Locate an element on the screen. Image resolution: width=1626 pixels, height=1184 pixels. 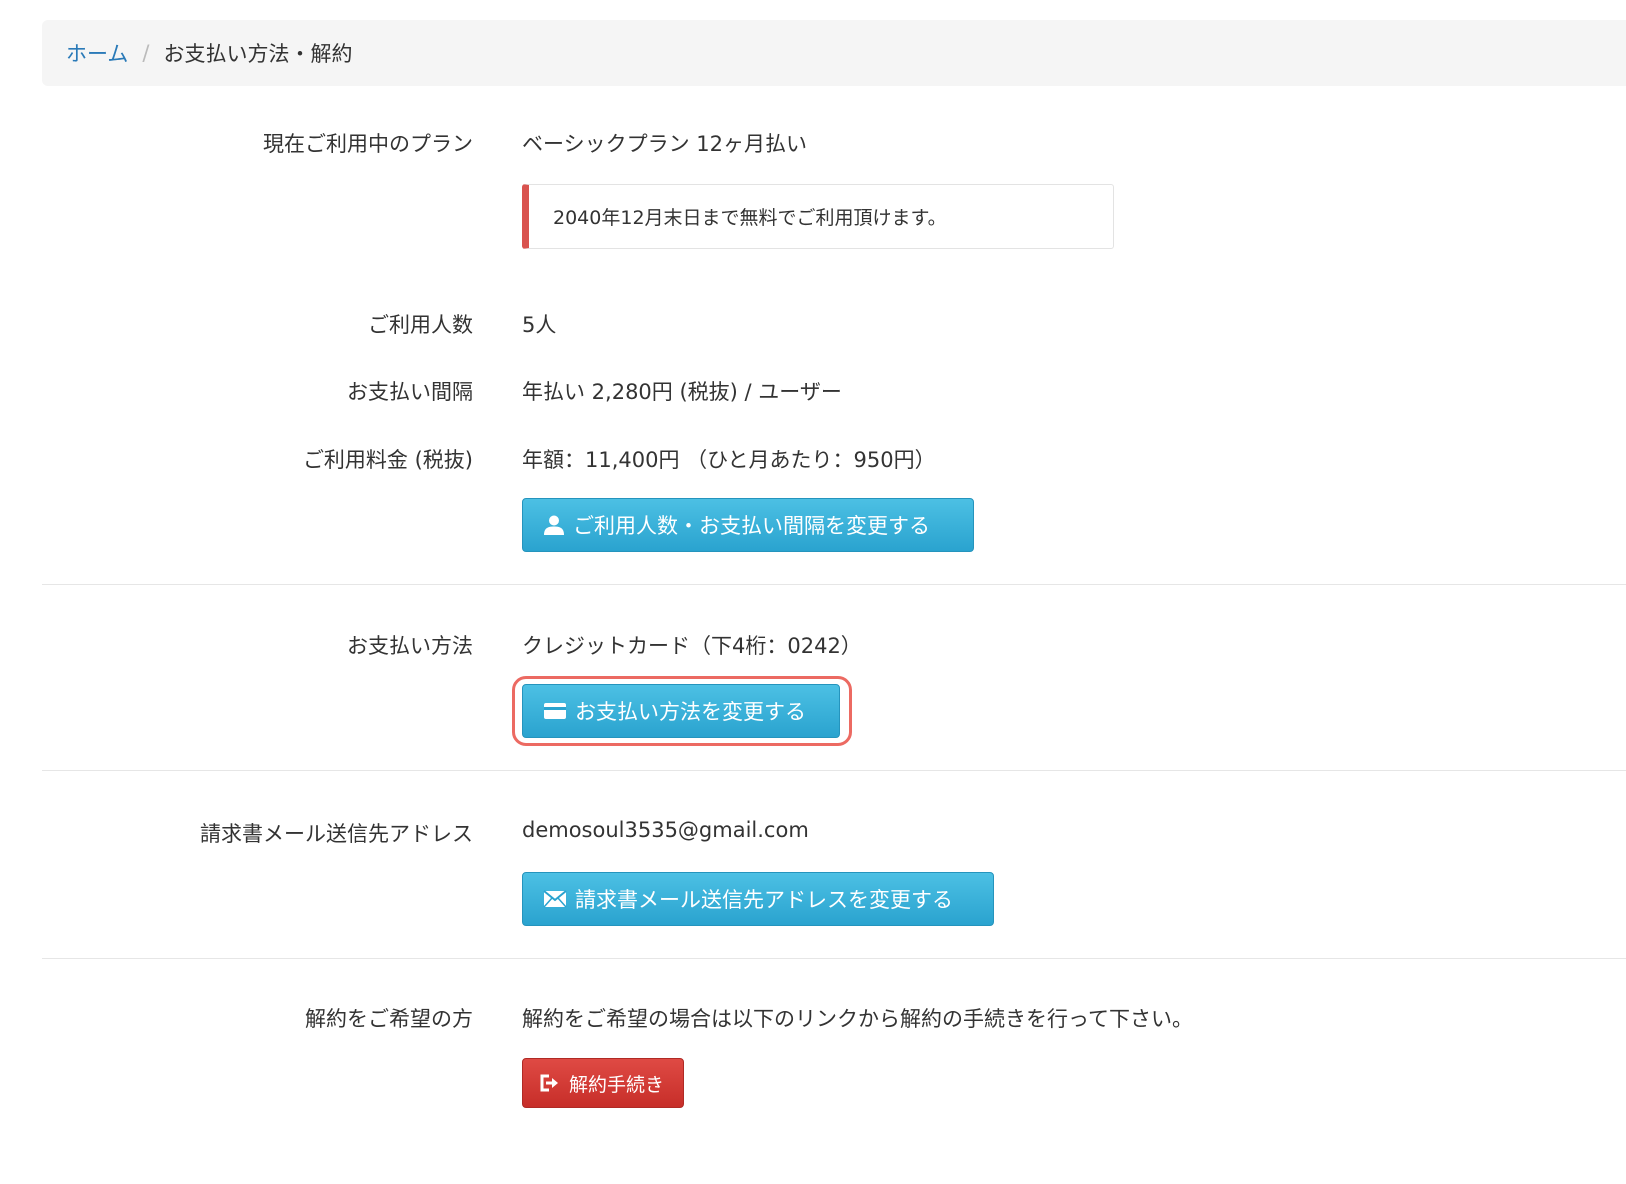
plan-label: 現在ご利用中のプラン is located at coordinates (368, 144).